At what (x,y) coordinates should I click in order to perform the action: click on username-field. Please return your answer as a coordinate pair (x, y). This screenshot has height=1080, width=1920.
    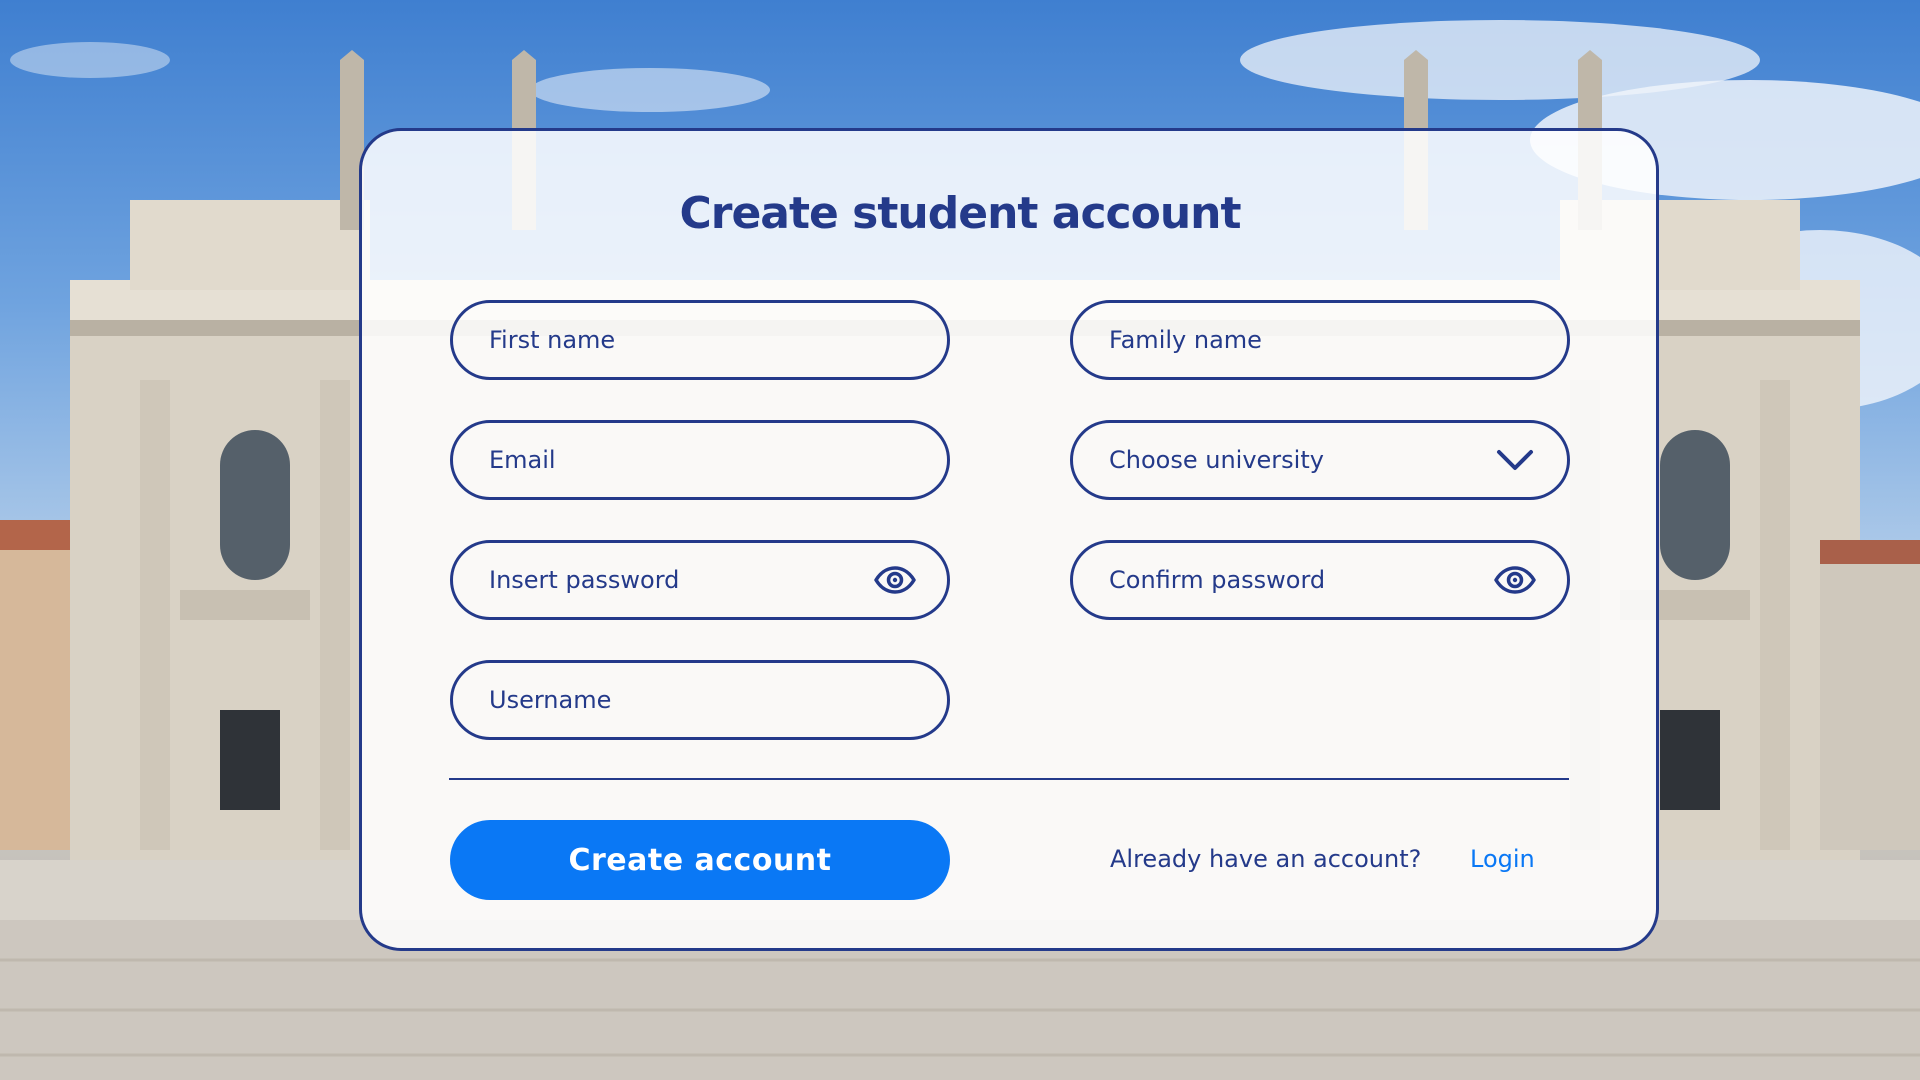
    Looking at the image, I should click on (700, 700).